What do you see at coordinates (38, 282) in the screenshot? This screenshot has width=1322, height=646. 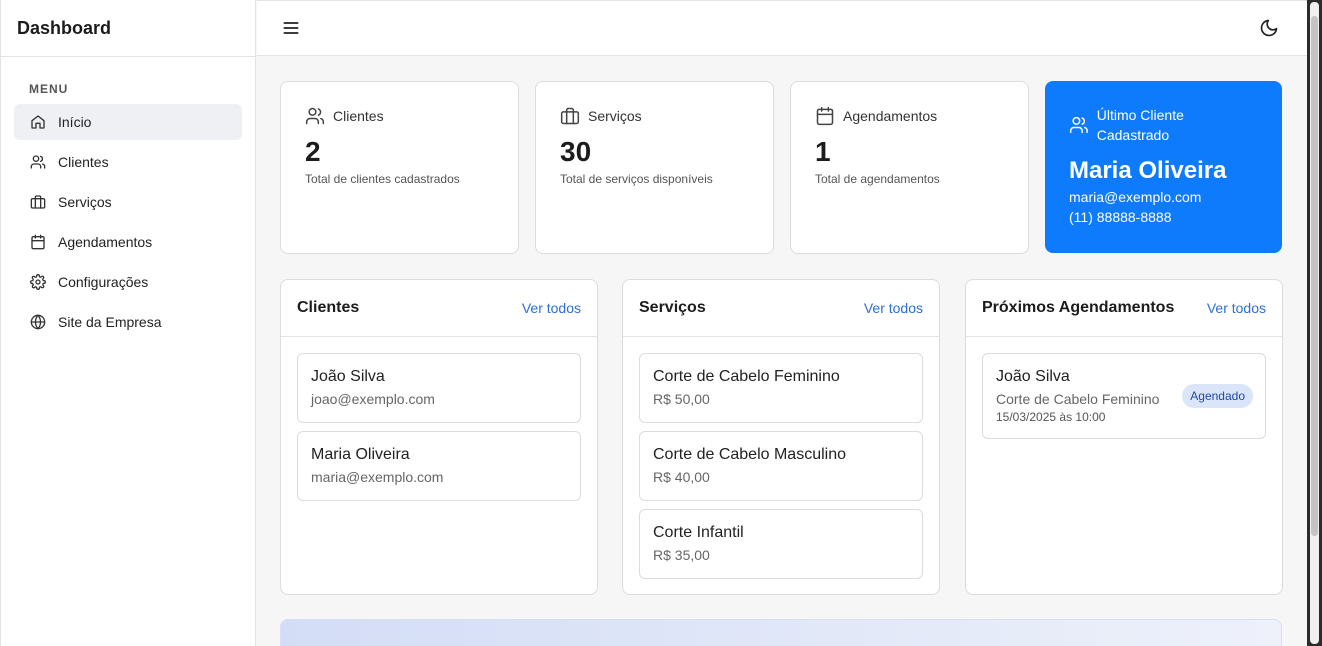 I see `gear-icon` at bounding box center [38, 282].